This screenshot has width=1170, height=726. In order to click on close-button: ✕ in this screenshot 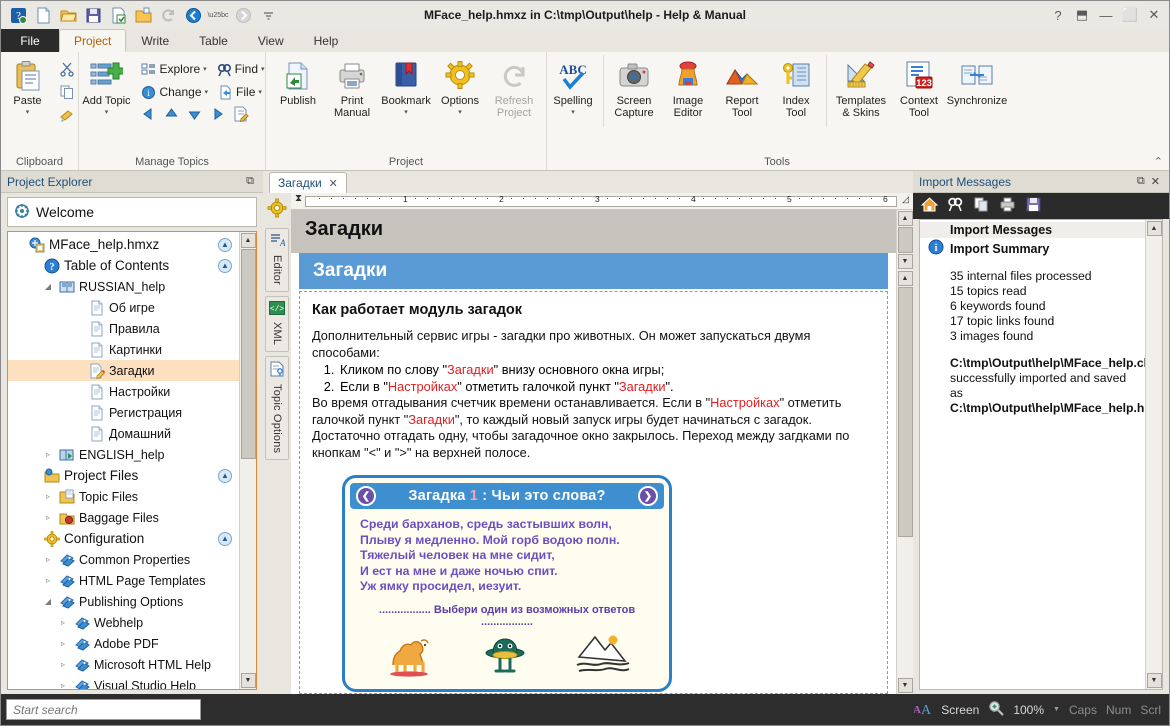, I will do `click(1154, 15)`.